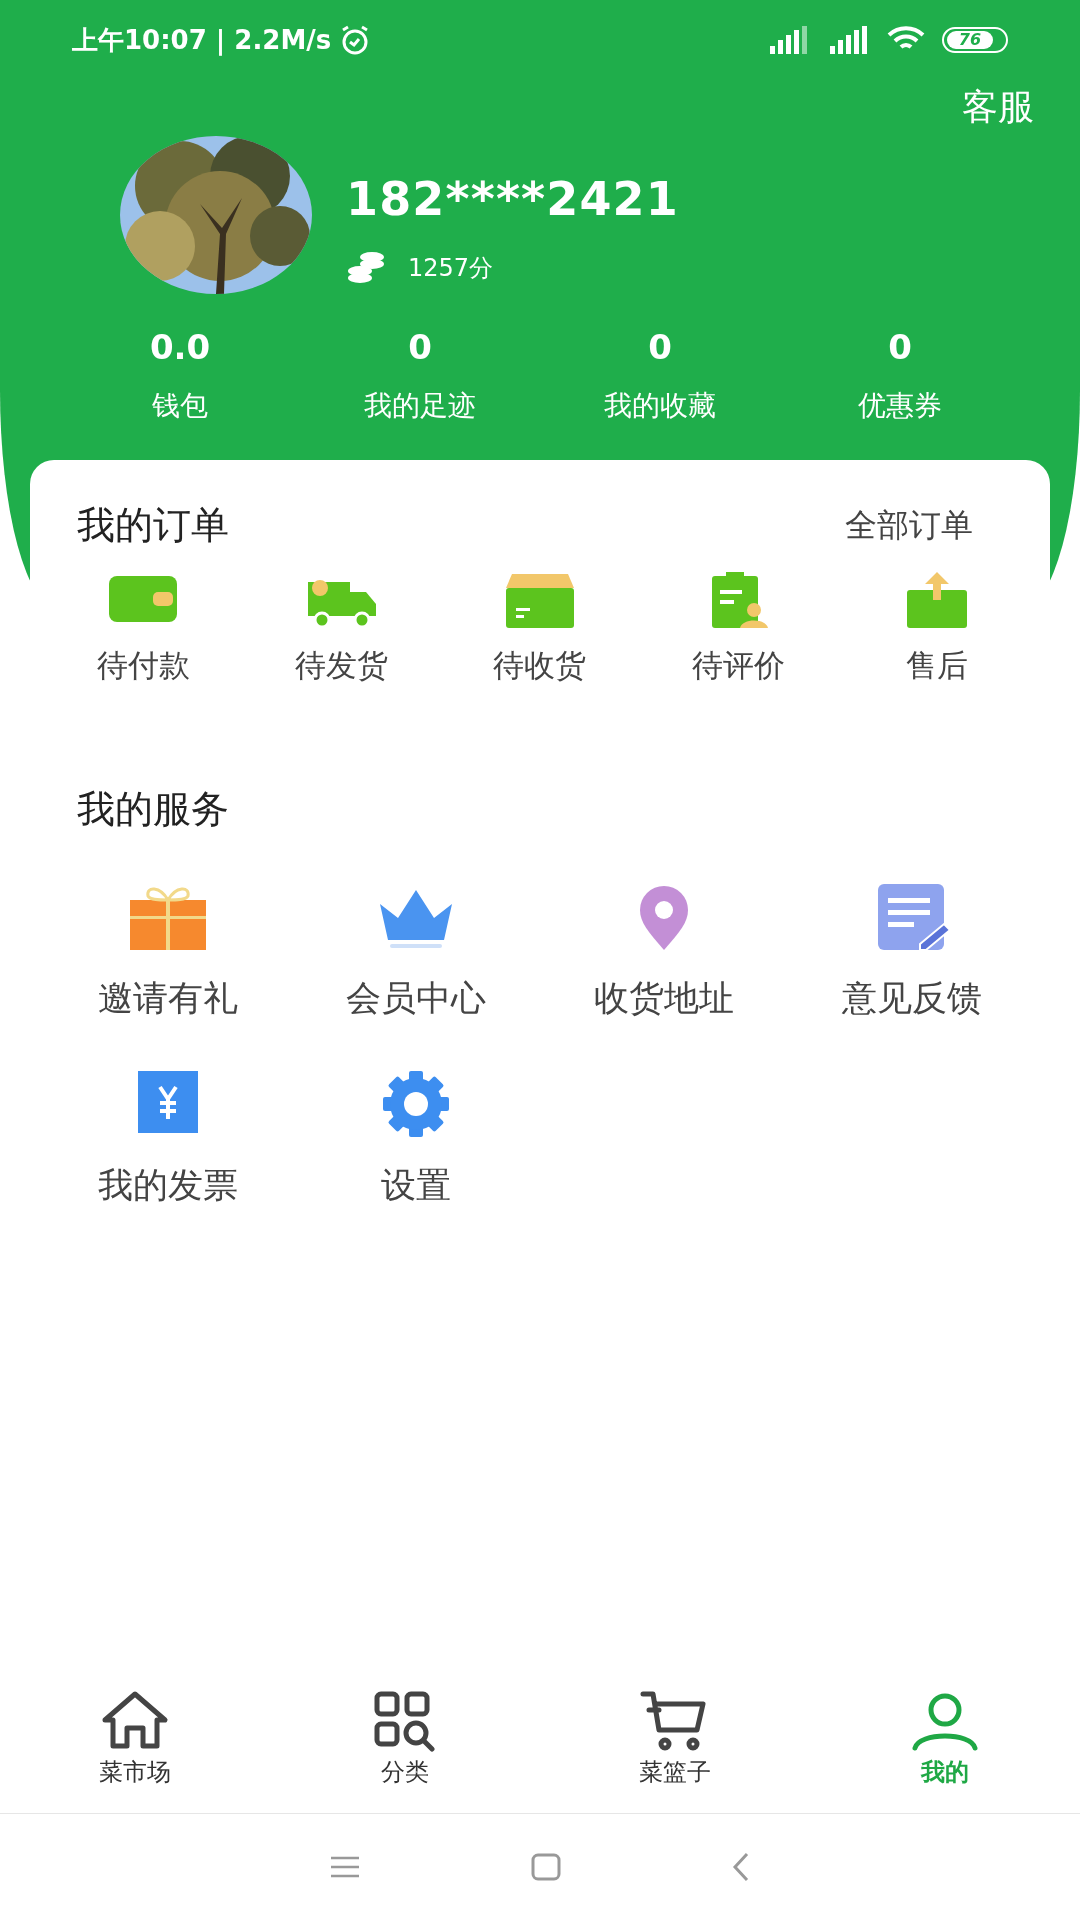  What do you see at coordinates (153, 809) in the screenshot?
I see `section-title: 我的服务` at bounding box center [153, 809].